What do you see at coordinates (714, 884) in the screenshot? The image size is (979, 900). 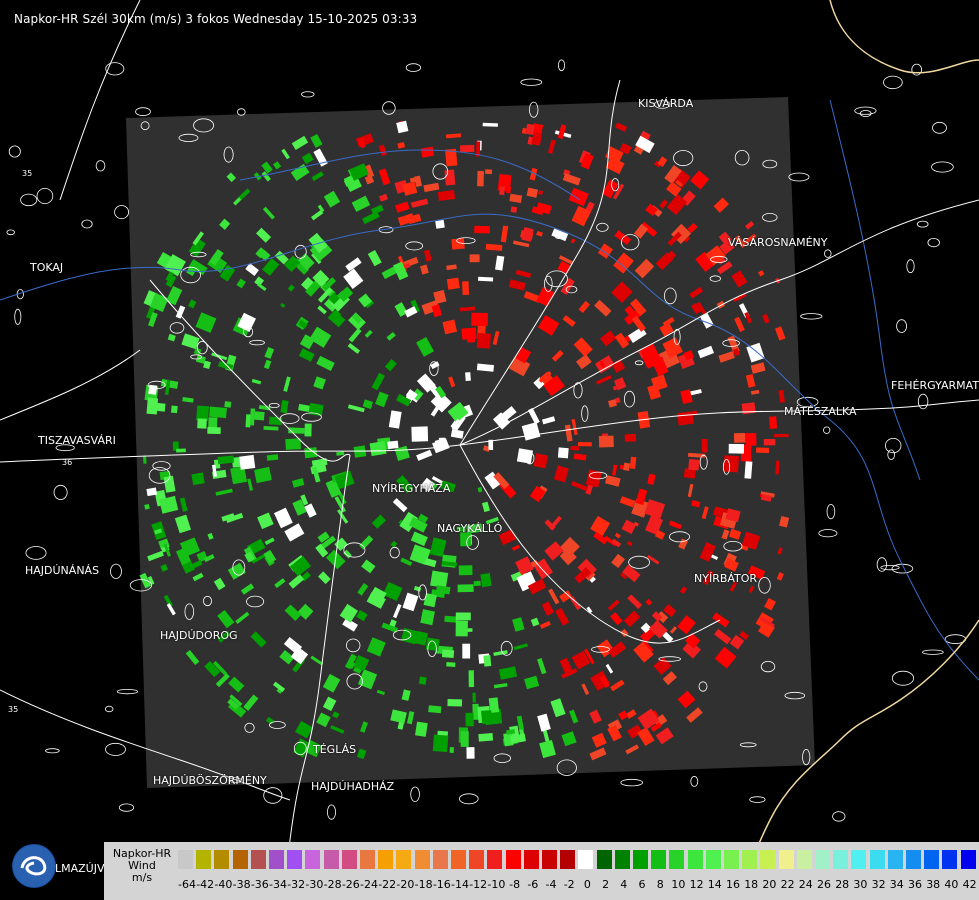 I see `legend-tick-label: 14` at bounding box center [714, 884].